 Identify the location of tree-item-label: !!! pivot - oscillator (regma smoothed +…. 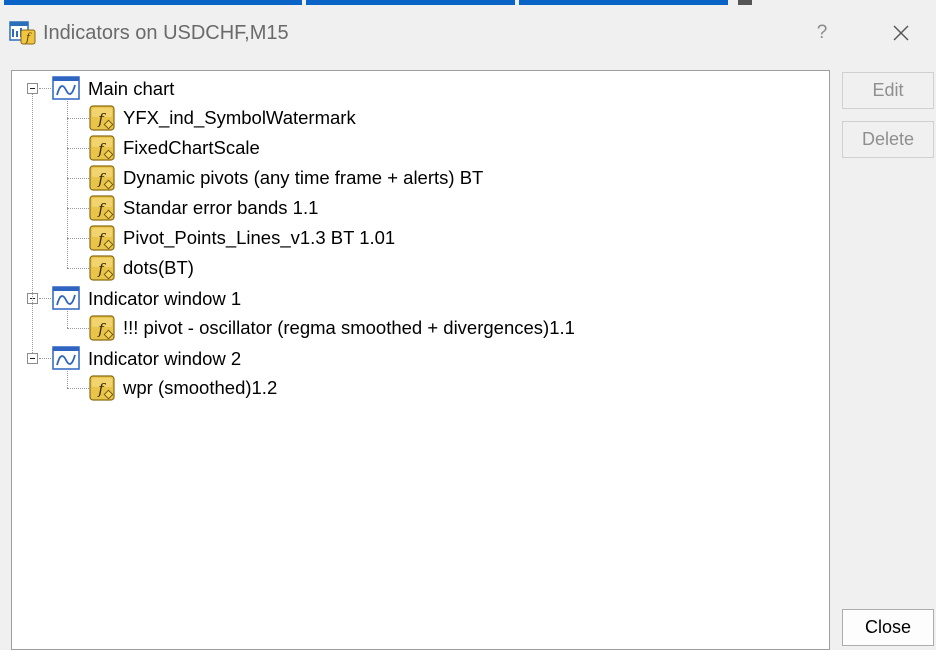
(349, 327).